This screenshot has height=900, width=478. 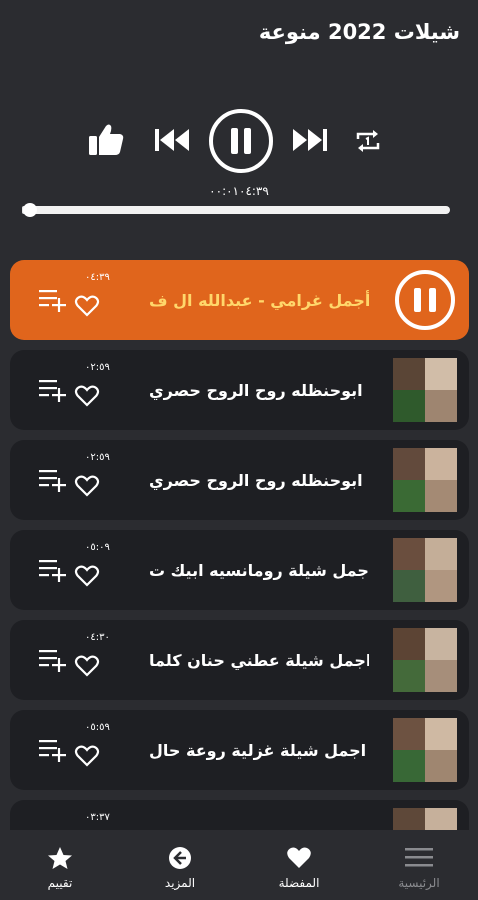 What do you see at coordinates (180, 883) in the screenshot?
I see `nav-more-label: المزيد` at bounding box center [180, 883].